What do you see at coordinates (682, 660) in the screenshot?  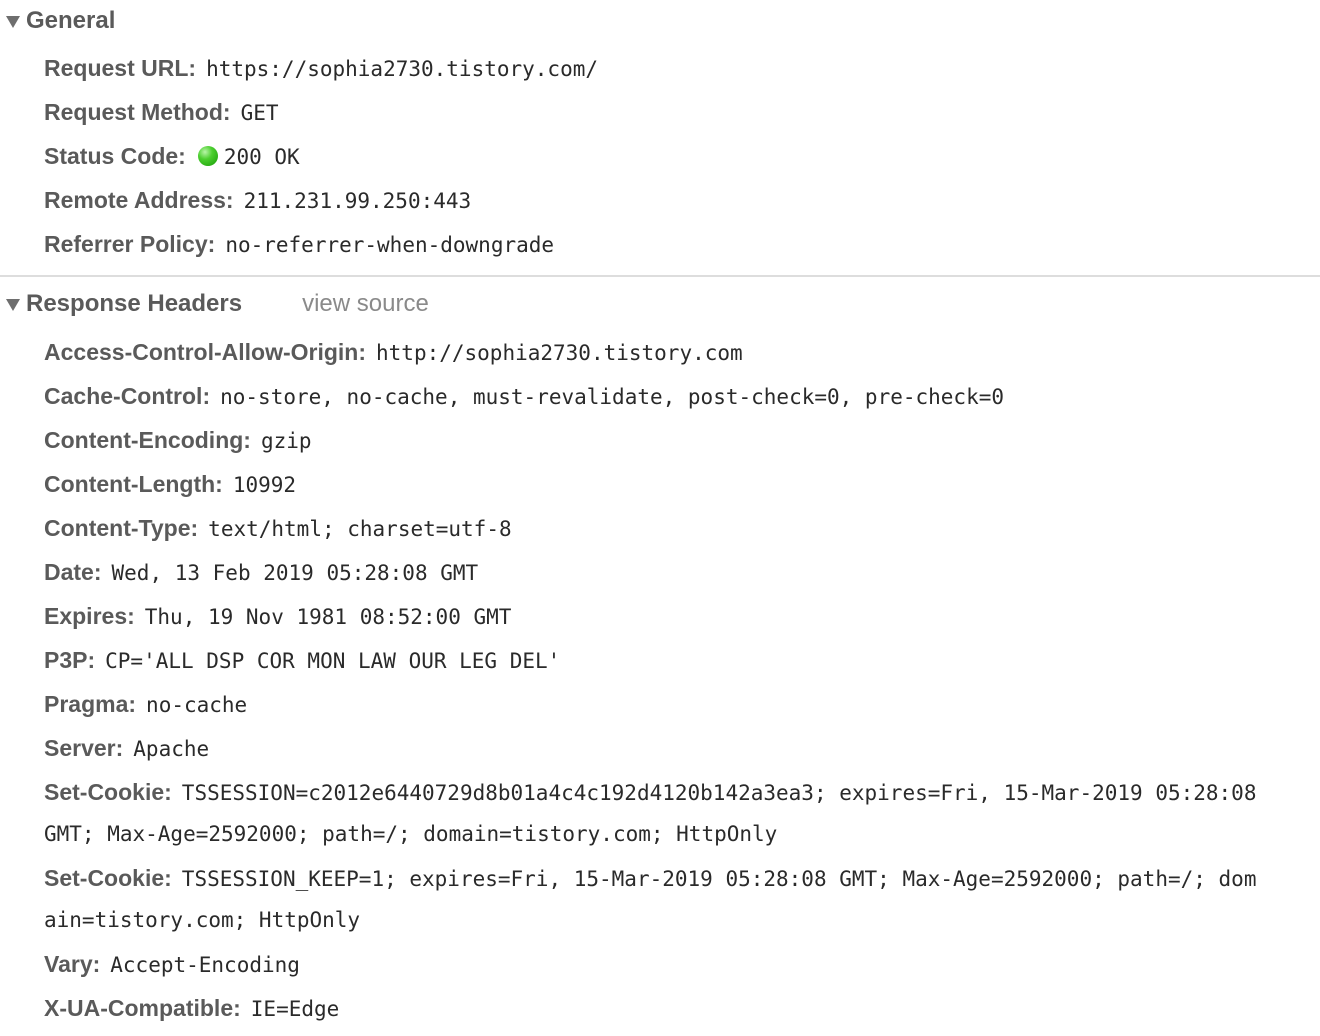 I see `header-row: P3P: CP='ALL DSP COR MON LAW OUR LEG DEL'` at bounding box center [682, 660].